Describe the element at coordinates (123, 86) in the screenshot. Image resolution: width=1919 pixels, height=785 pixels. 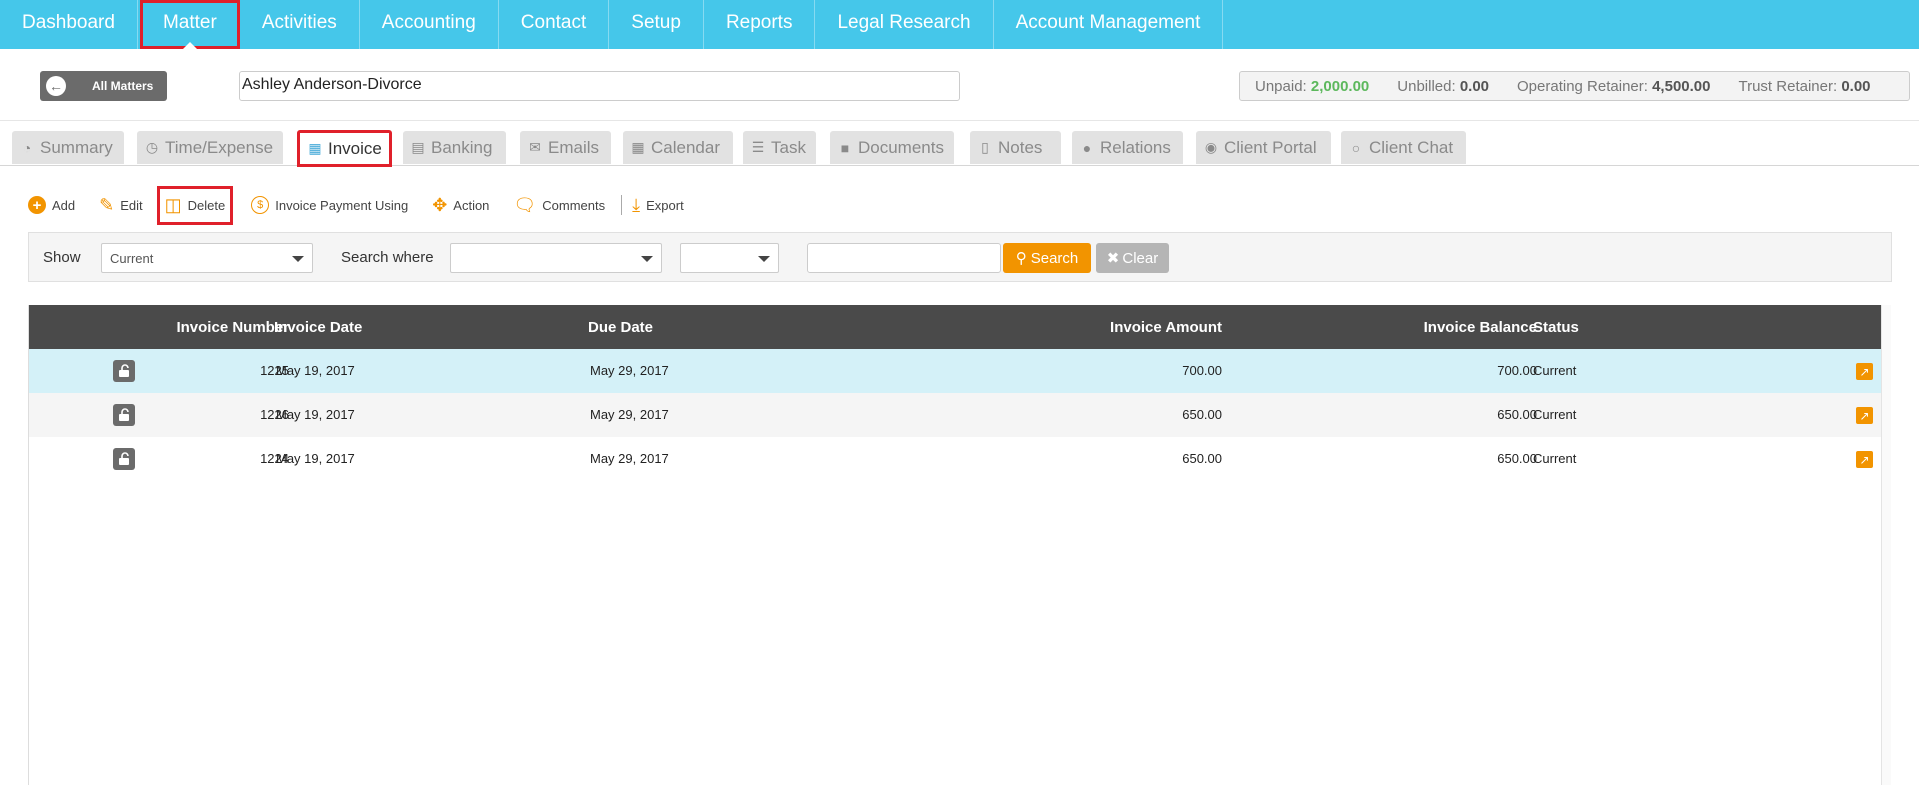
I see `all-matters-label: All Matters` at that location.